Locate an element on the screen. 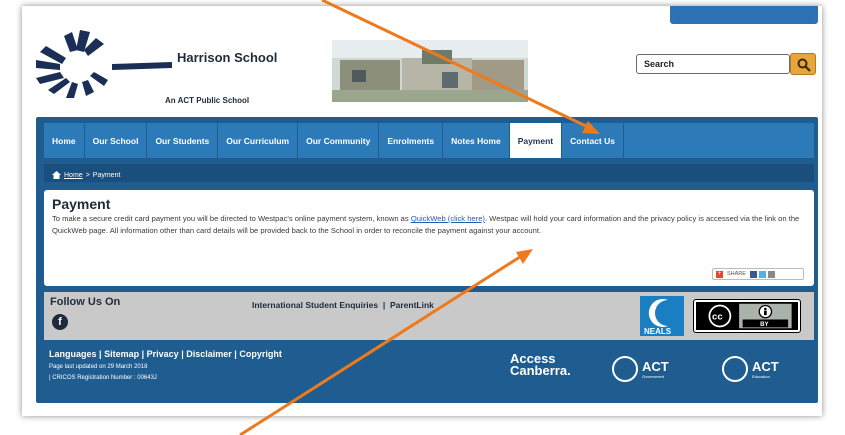 This screenshot has height=435, width=845. facebook-icon: f is located at coordinates (60, 322).